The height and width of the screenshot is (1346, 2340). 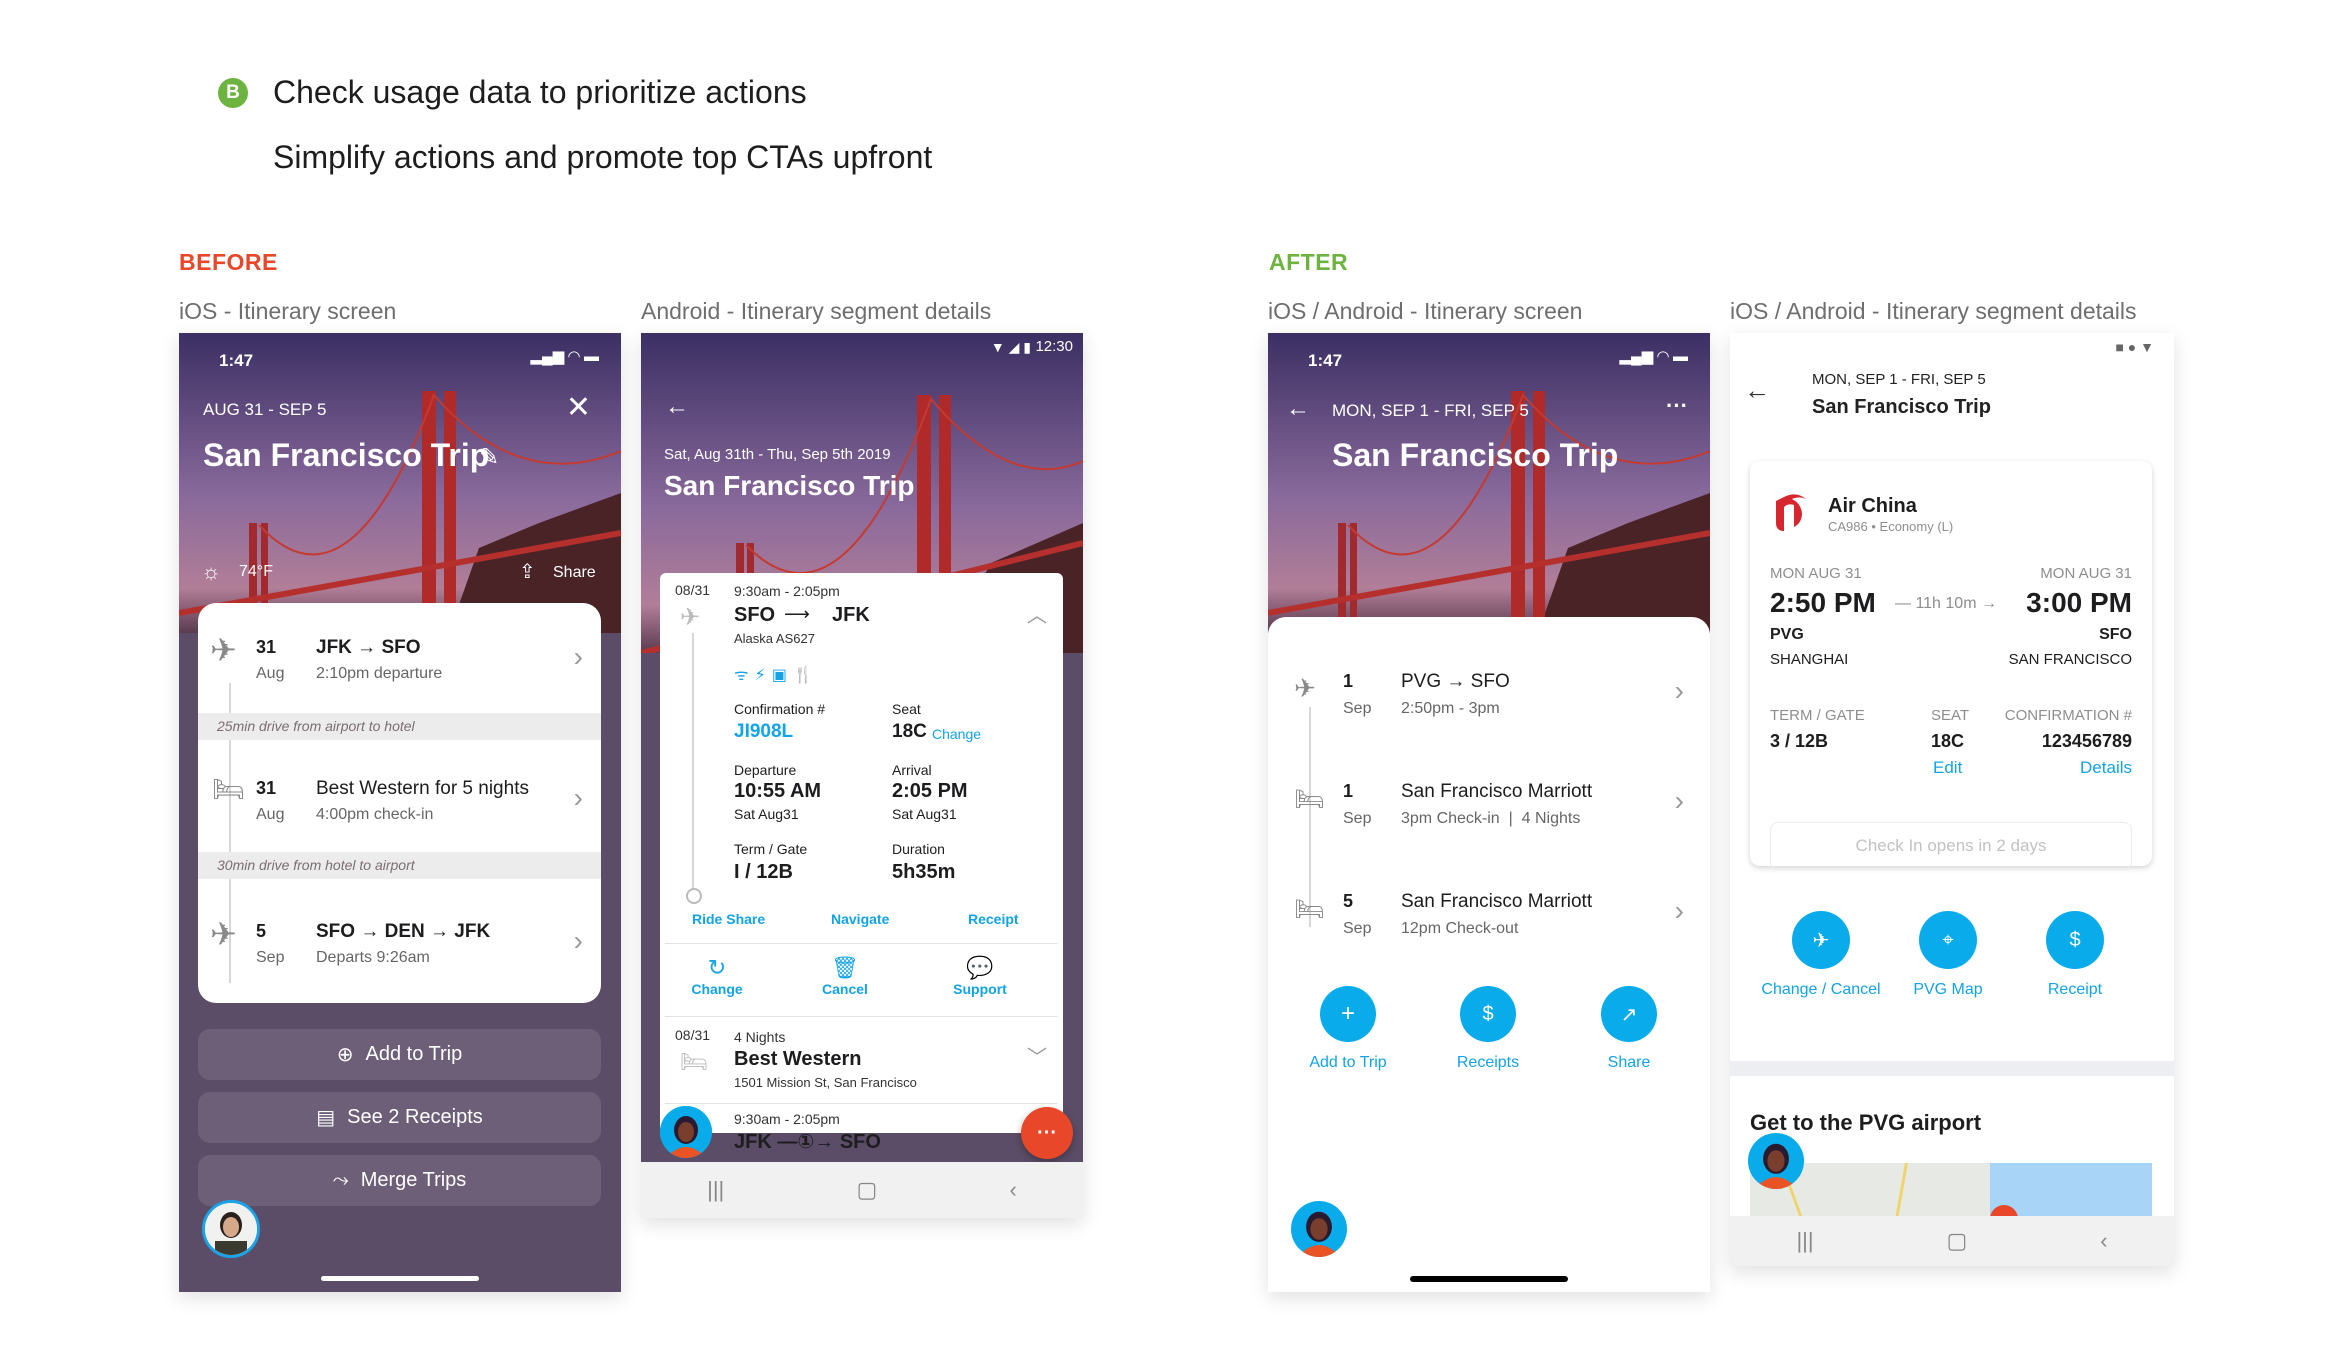 I want to click on ride-share-link: Ride Share, so click(x=728, y=919).